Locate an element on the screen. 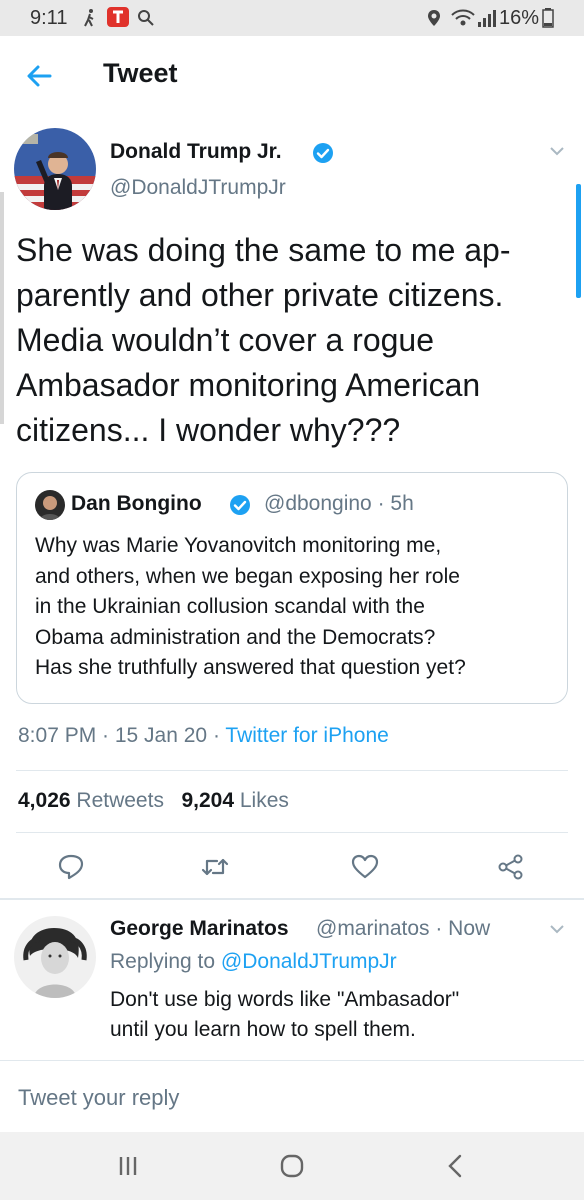 Image resolution: width=584 pixels, height=1200 pixels. reply-author-handle: @marinatos · Now is located at coordinates (403, 929).